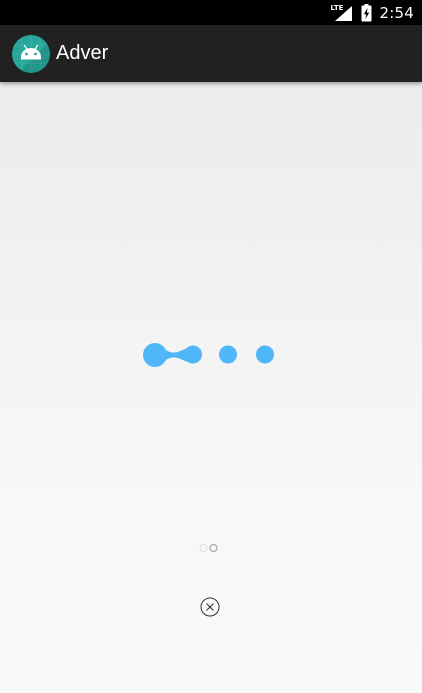 The image size is (422, 693). What do you see at coordinates (210, 355) in the screenshot?
I see `loading-dots-icon` at bounding box center [210, 355].